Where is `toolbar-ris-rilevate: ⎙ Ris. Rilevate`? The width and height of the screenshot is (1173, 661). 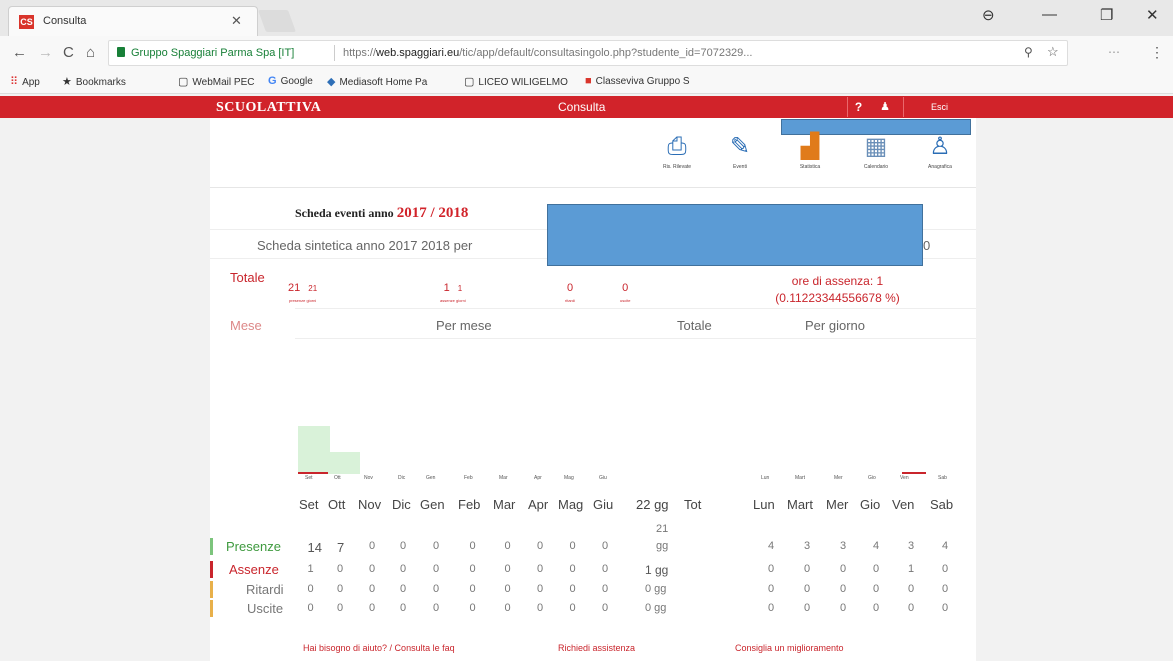
toolbar-ris-rilevate: ⎙ Ris. Rilevate is located at coordinates (677, 151).